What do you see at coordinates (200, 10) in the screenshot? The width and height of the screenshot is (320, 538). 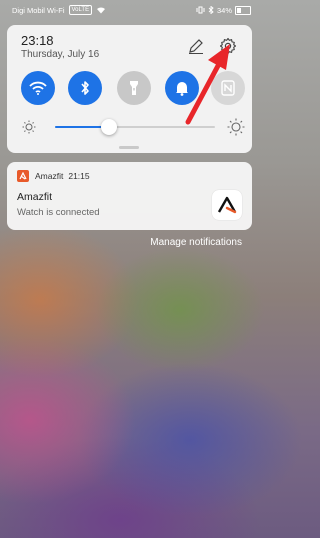 I see `vibrate-icon` at bounding box center [200, 10].